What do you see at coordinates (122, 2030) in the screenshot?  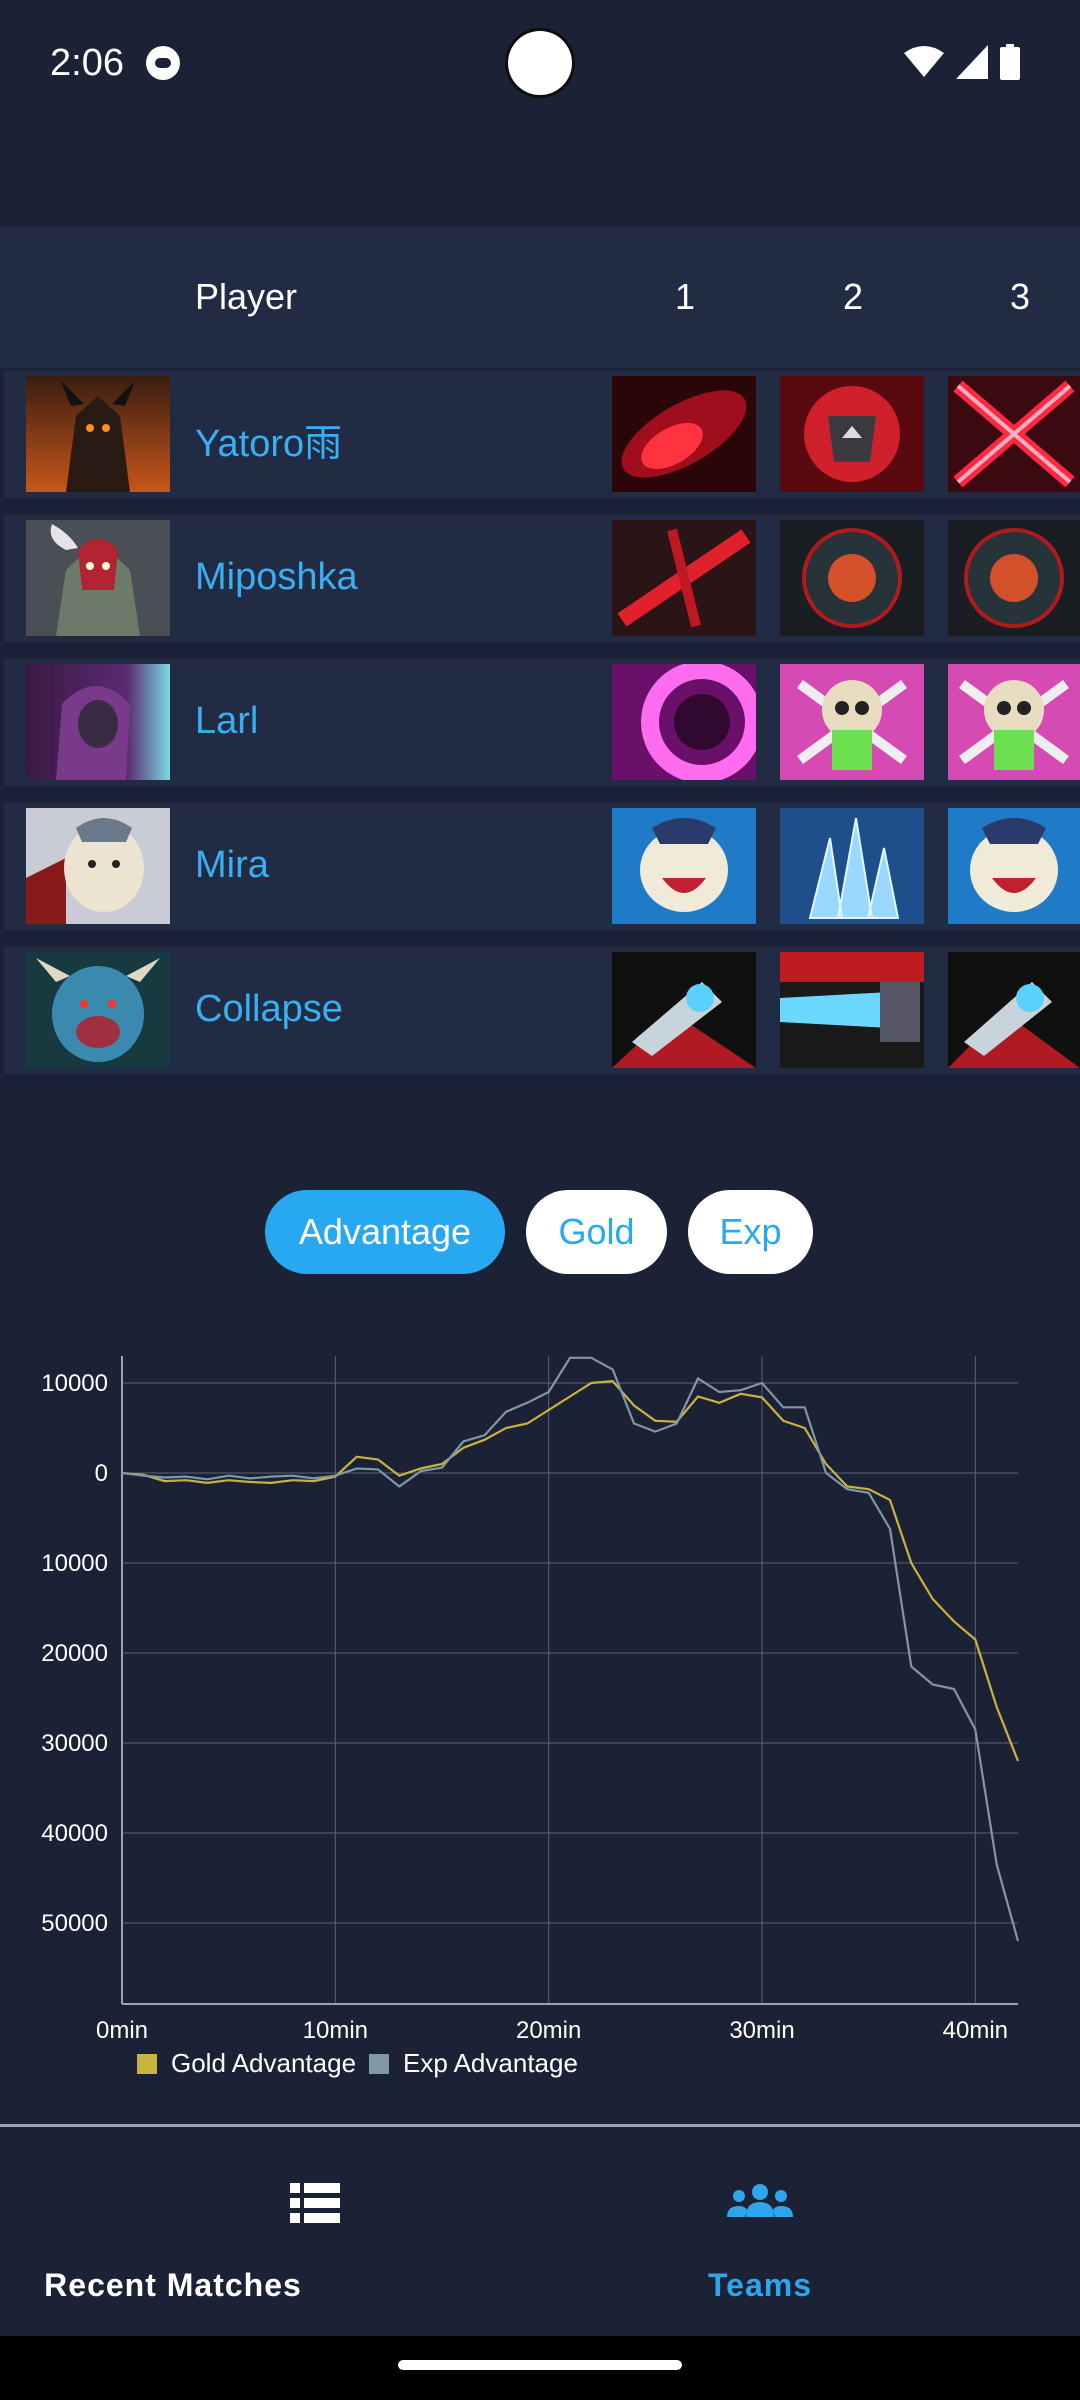 I see `x-tick-label: 0min` at bounding box center [122, 2030].